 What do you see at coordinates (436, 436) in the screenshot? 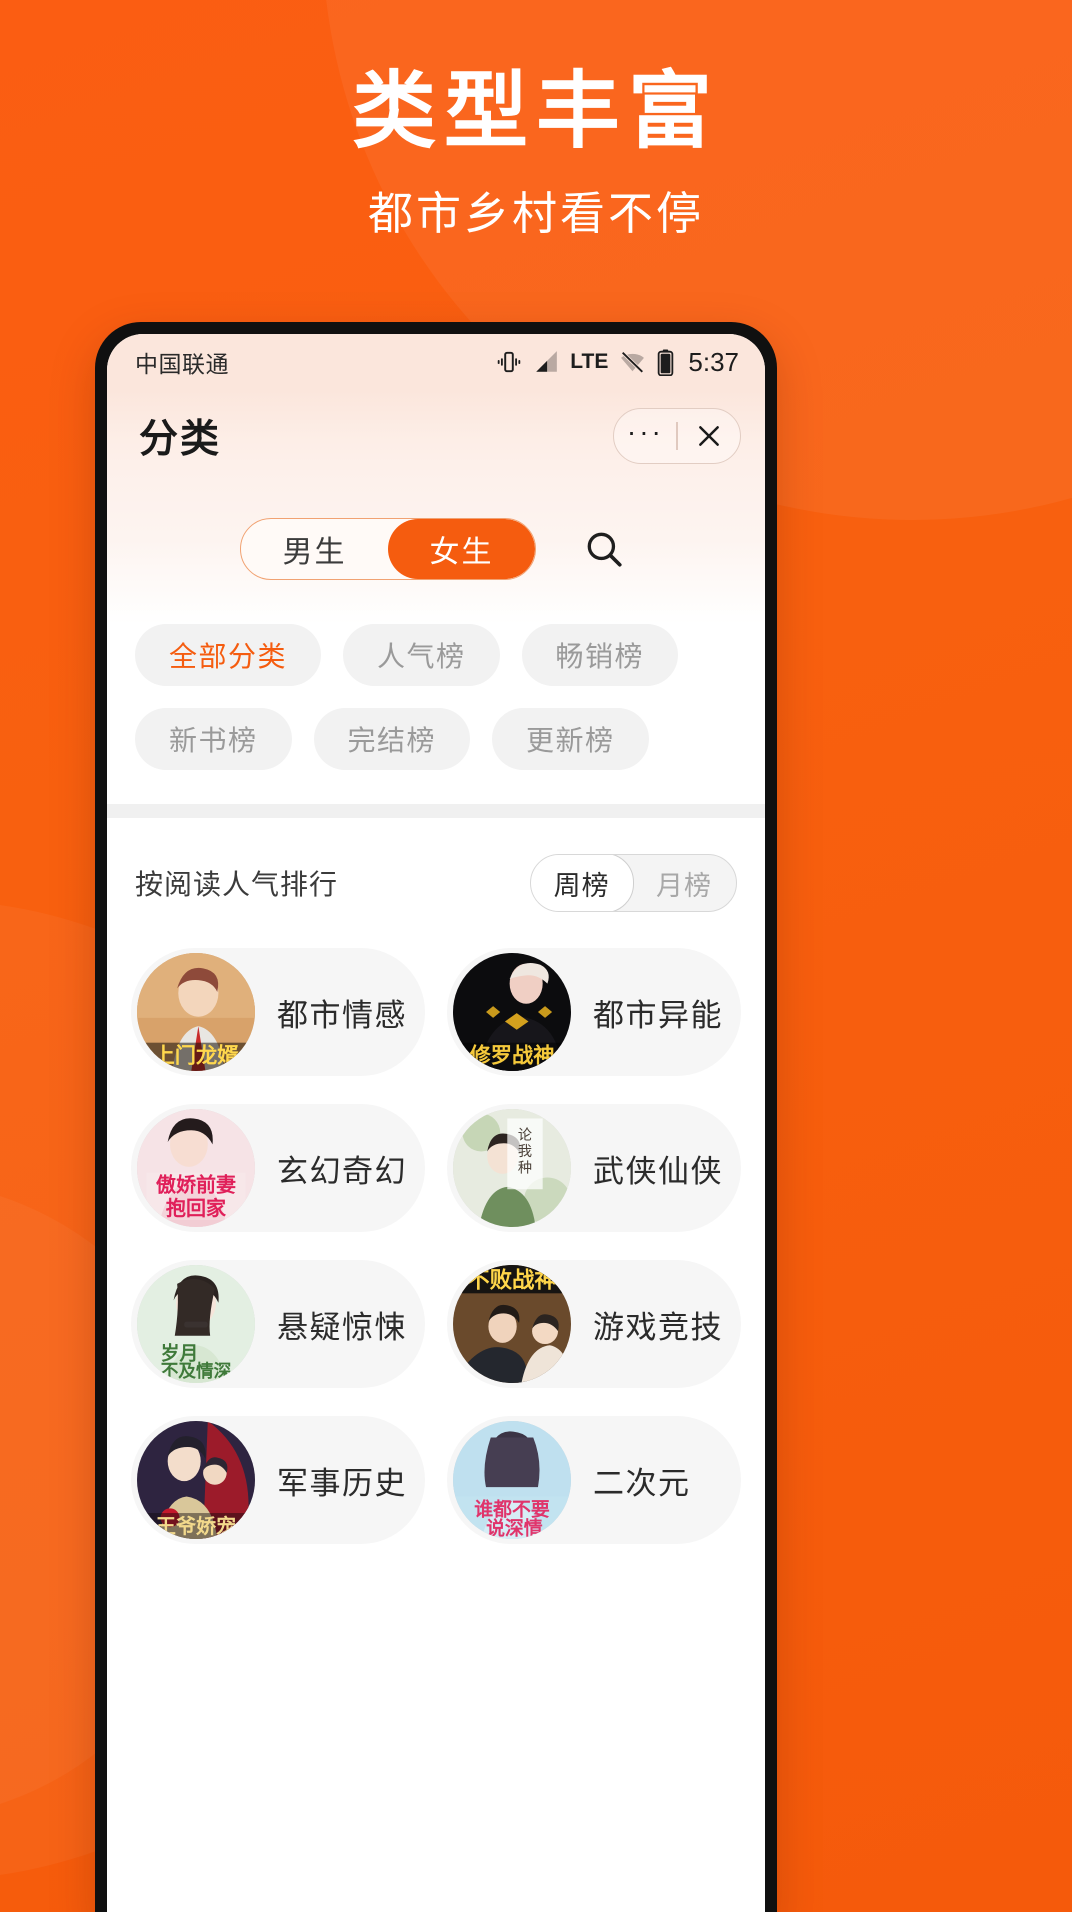
I see `app-navbar: 分类 ···` at bounding box center [436, 436].